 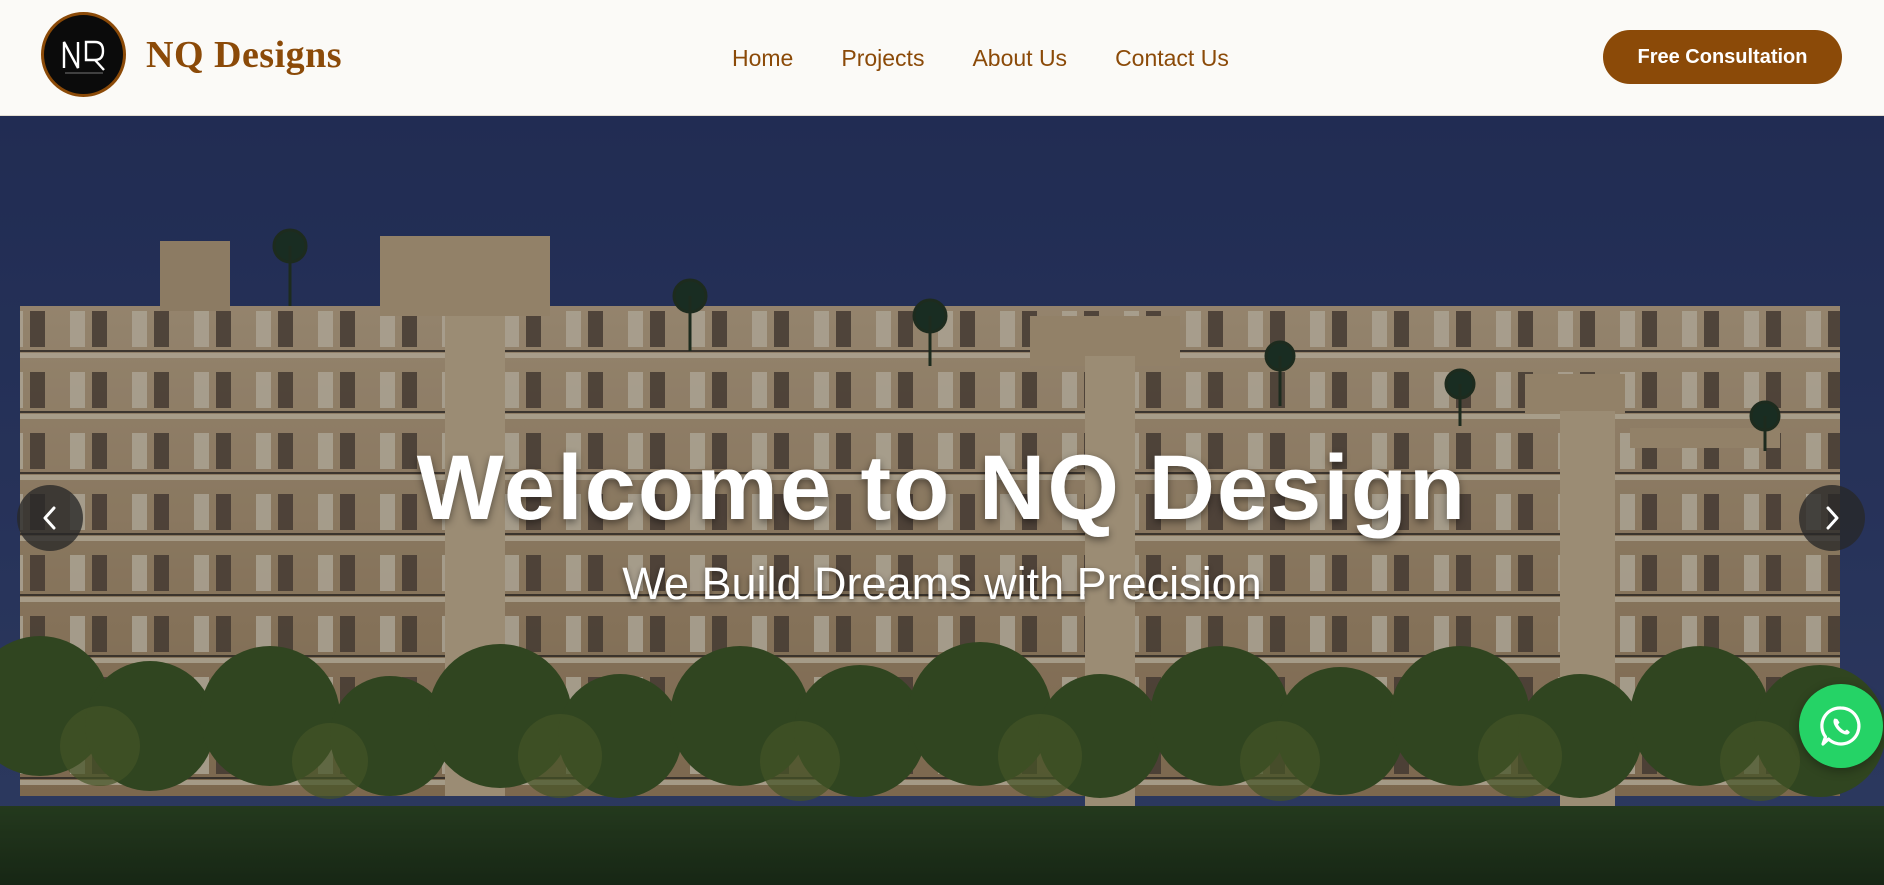 I want to click on nav-about-us: About Us, so click(x=1019, y=58).